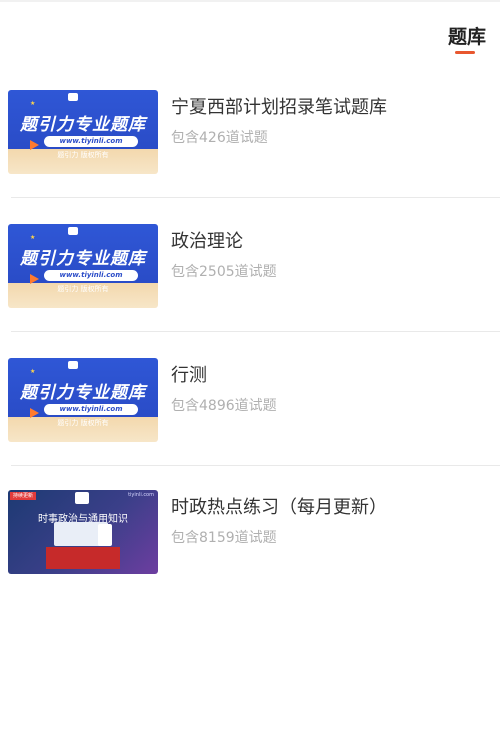 The width and height of the screenshot is (500, 740). What do you see at coordinates (105, 535) in the screenshot?
I see `phone-graphic` at bounding box center [105, 535].